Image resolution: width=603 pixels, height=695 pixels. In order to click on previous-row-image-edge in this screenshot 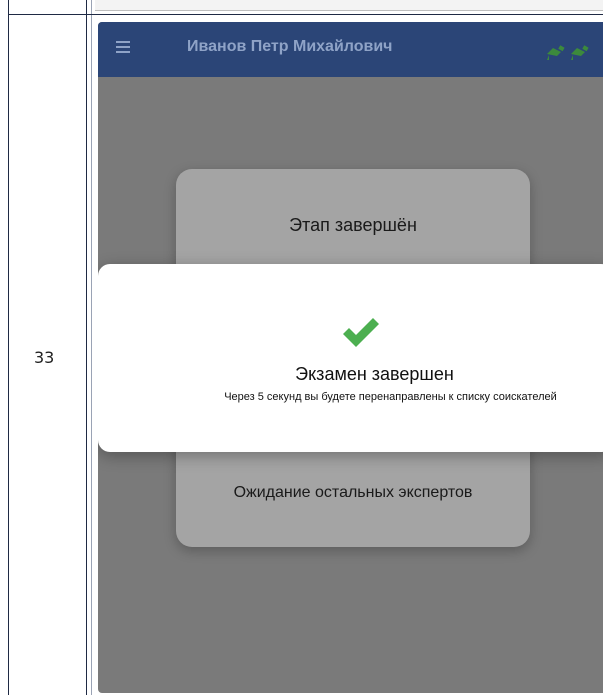, I will do `click(349, 5)`.